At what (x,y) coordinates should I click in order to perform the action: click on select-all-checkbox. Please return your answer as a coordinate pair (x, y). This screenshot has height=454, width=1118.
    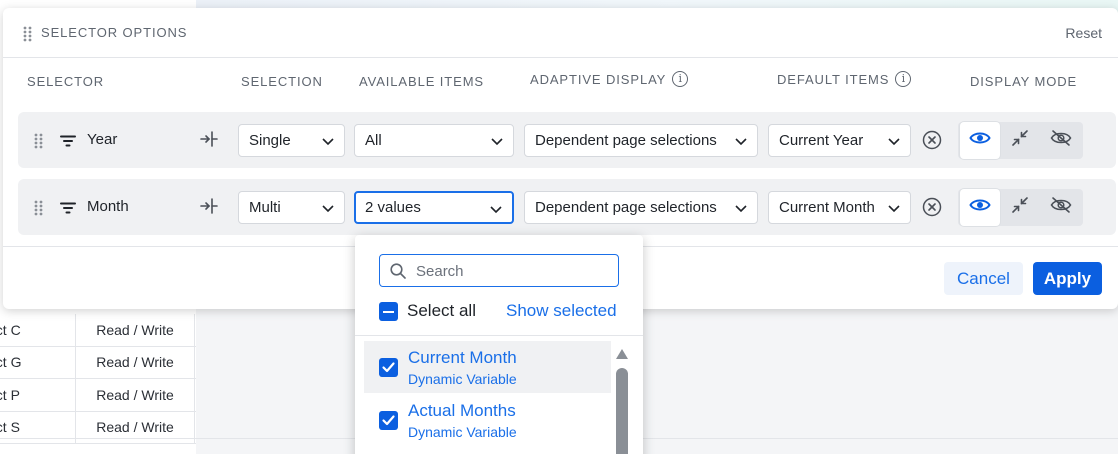
    Looking at the image, I should click on (388, 311).